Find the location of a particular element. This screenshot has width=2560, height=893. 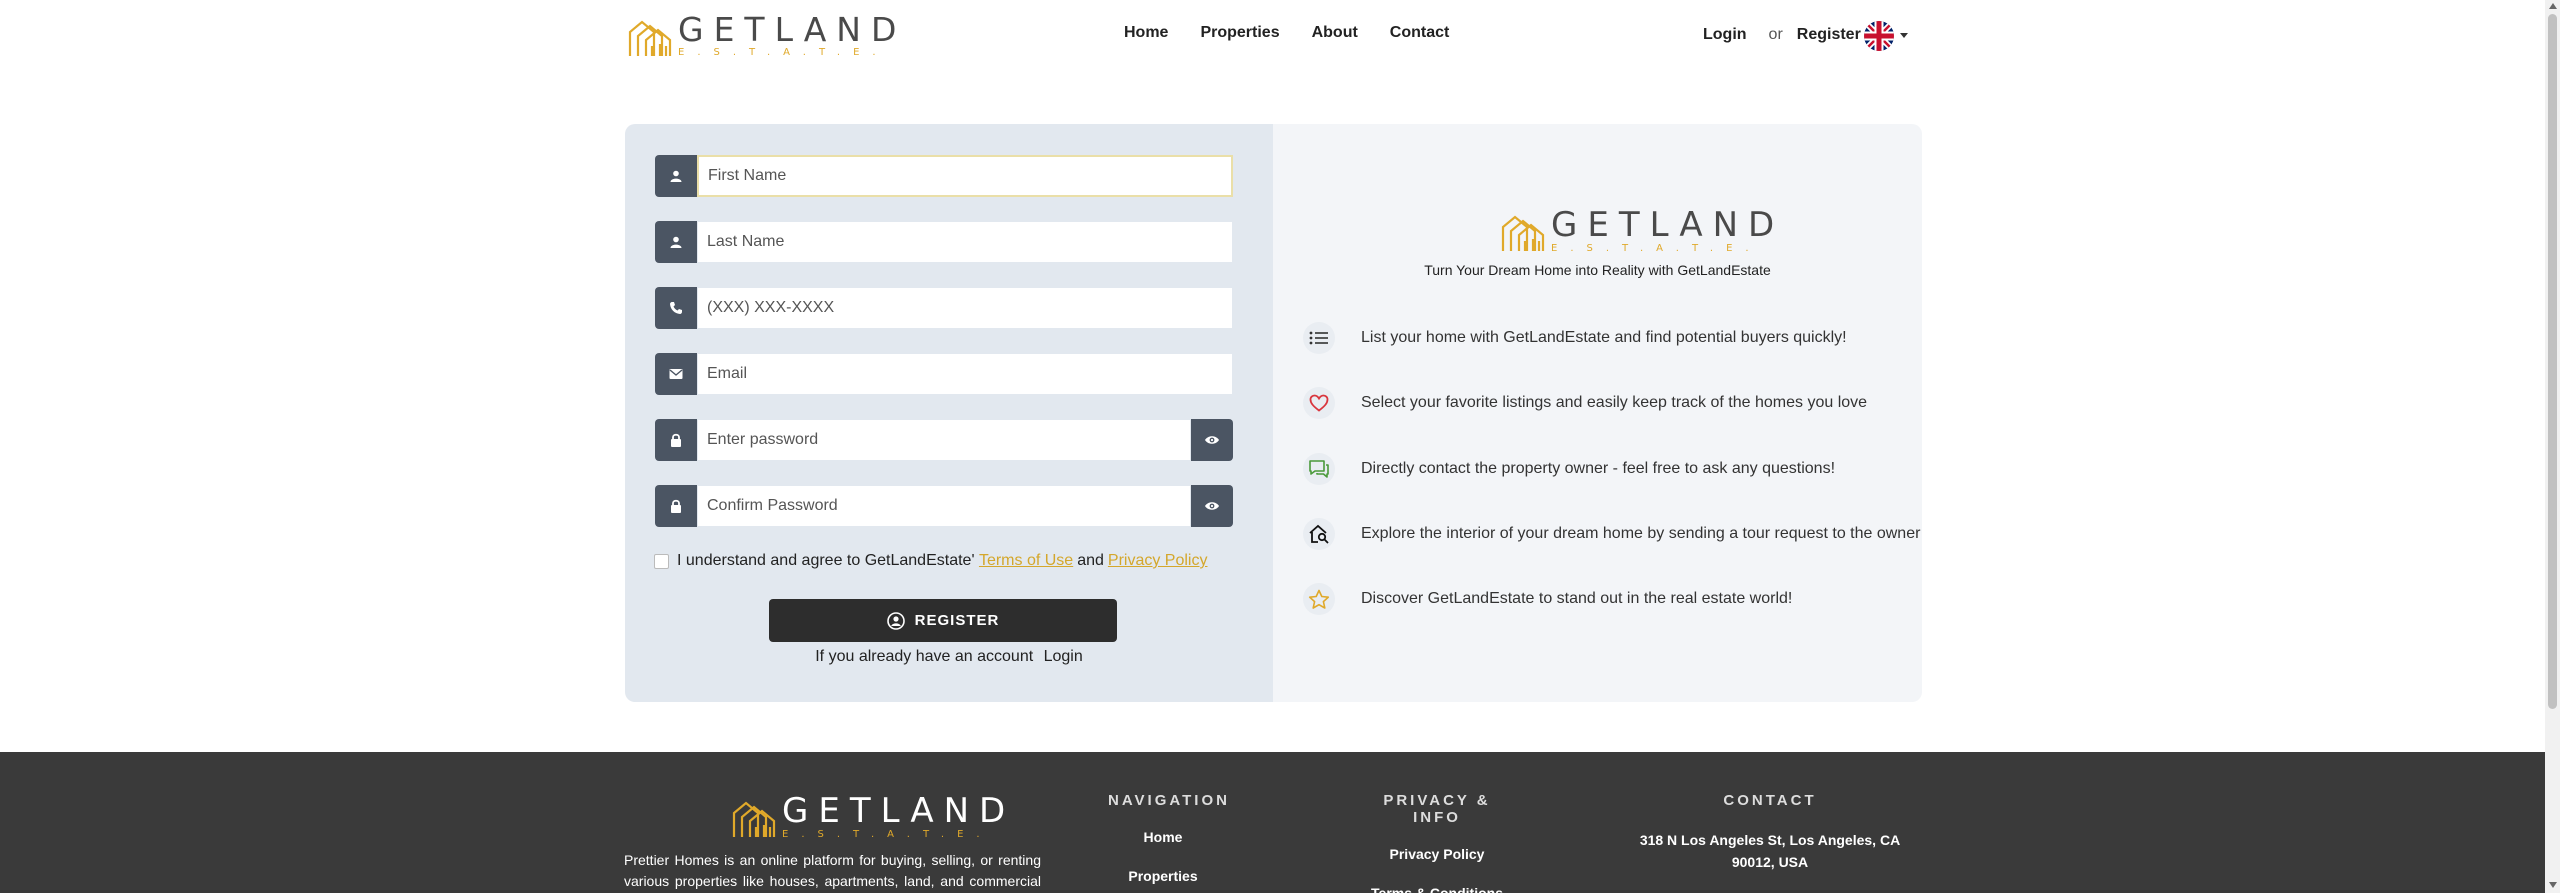

password-input is located at coordinates (944, 440).